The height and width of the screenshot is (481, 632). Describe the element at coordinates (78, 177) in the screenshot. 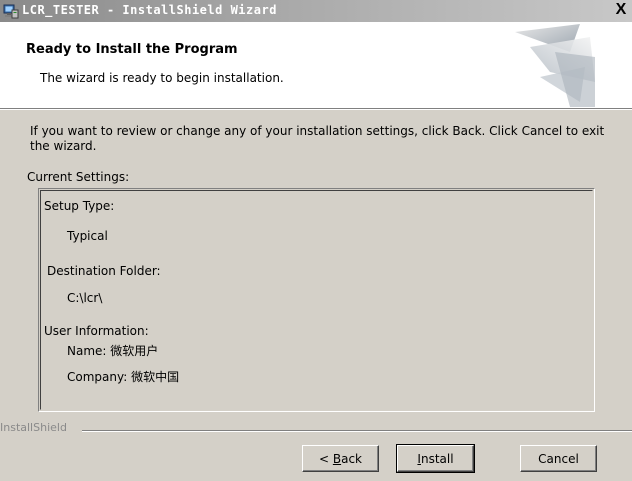

I see `current-settings-label: Current Settings:` at that location.